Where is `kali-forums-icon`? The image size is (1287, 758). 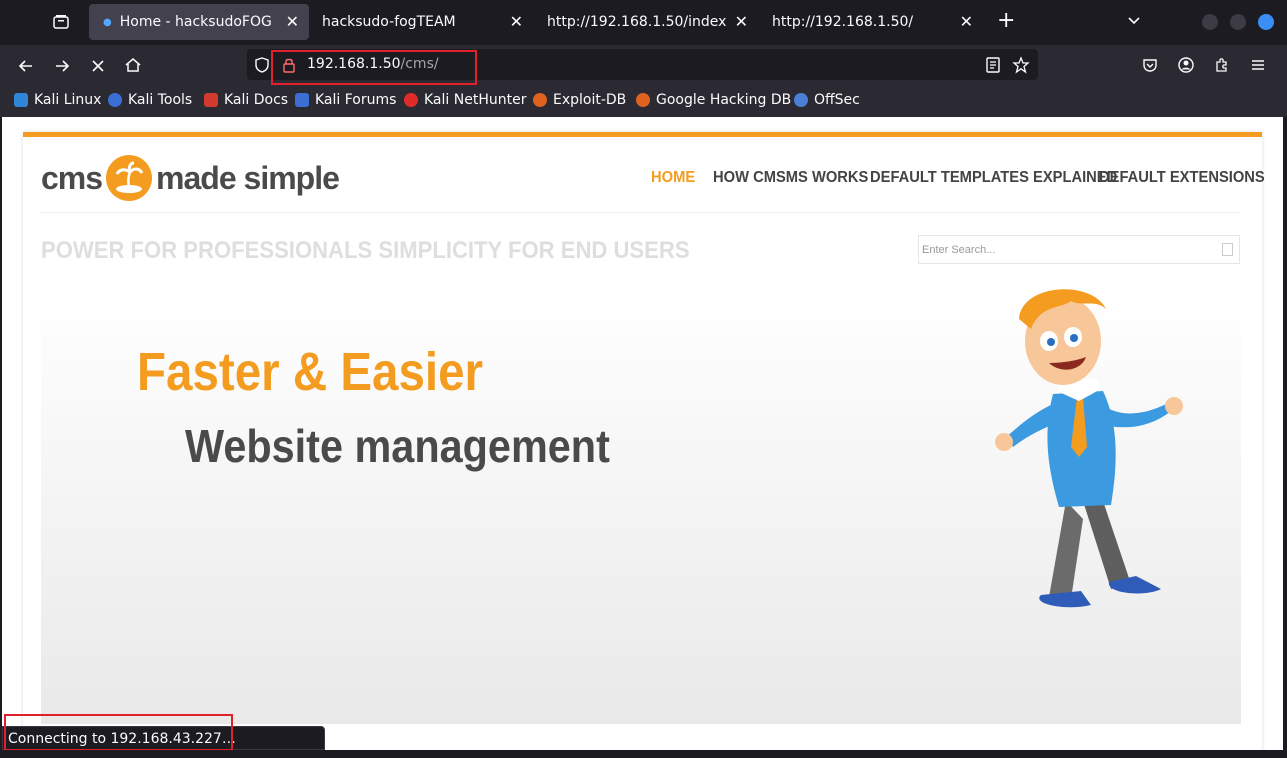 kali-forums-icon is located at coordinates (302, 100).